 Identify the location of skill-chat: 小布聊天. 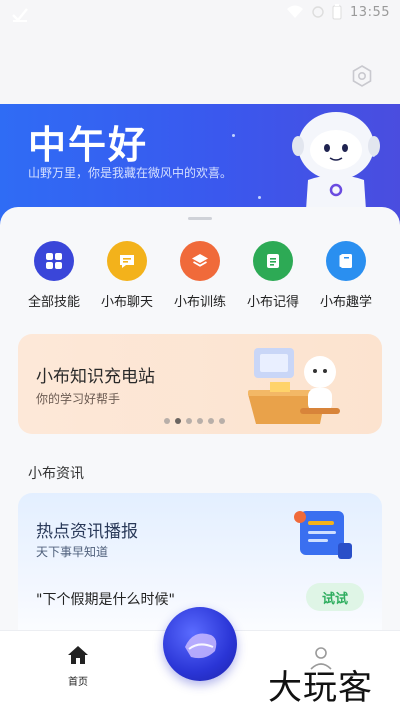
(127, 275).